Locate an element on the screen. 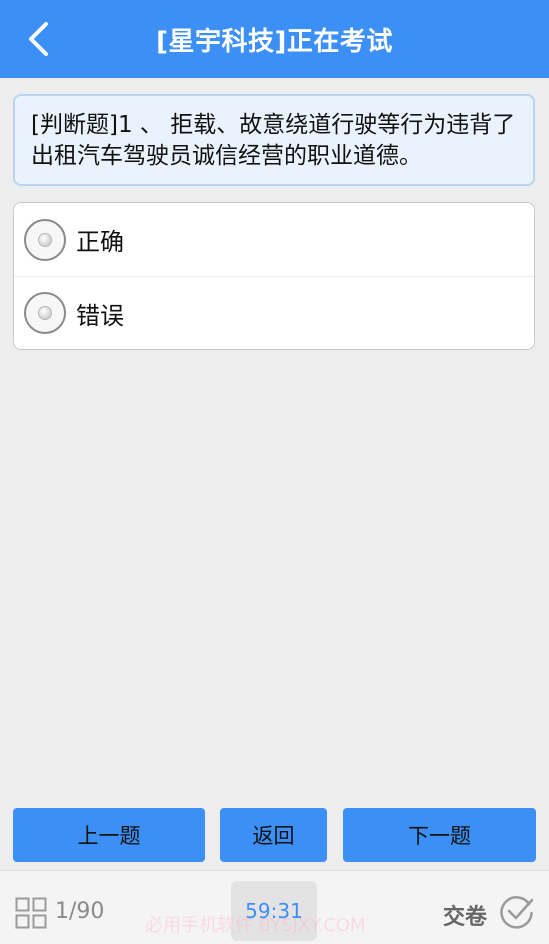 Image resolution: width=549 pixels, height=944 pixels. app-header: [星宇科技]正在考试 is located at coordinates (274, 39).